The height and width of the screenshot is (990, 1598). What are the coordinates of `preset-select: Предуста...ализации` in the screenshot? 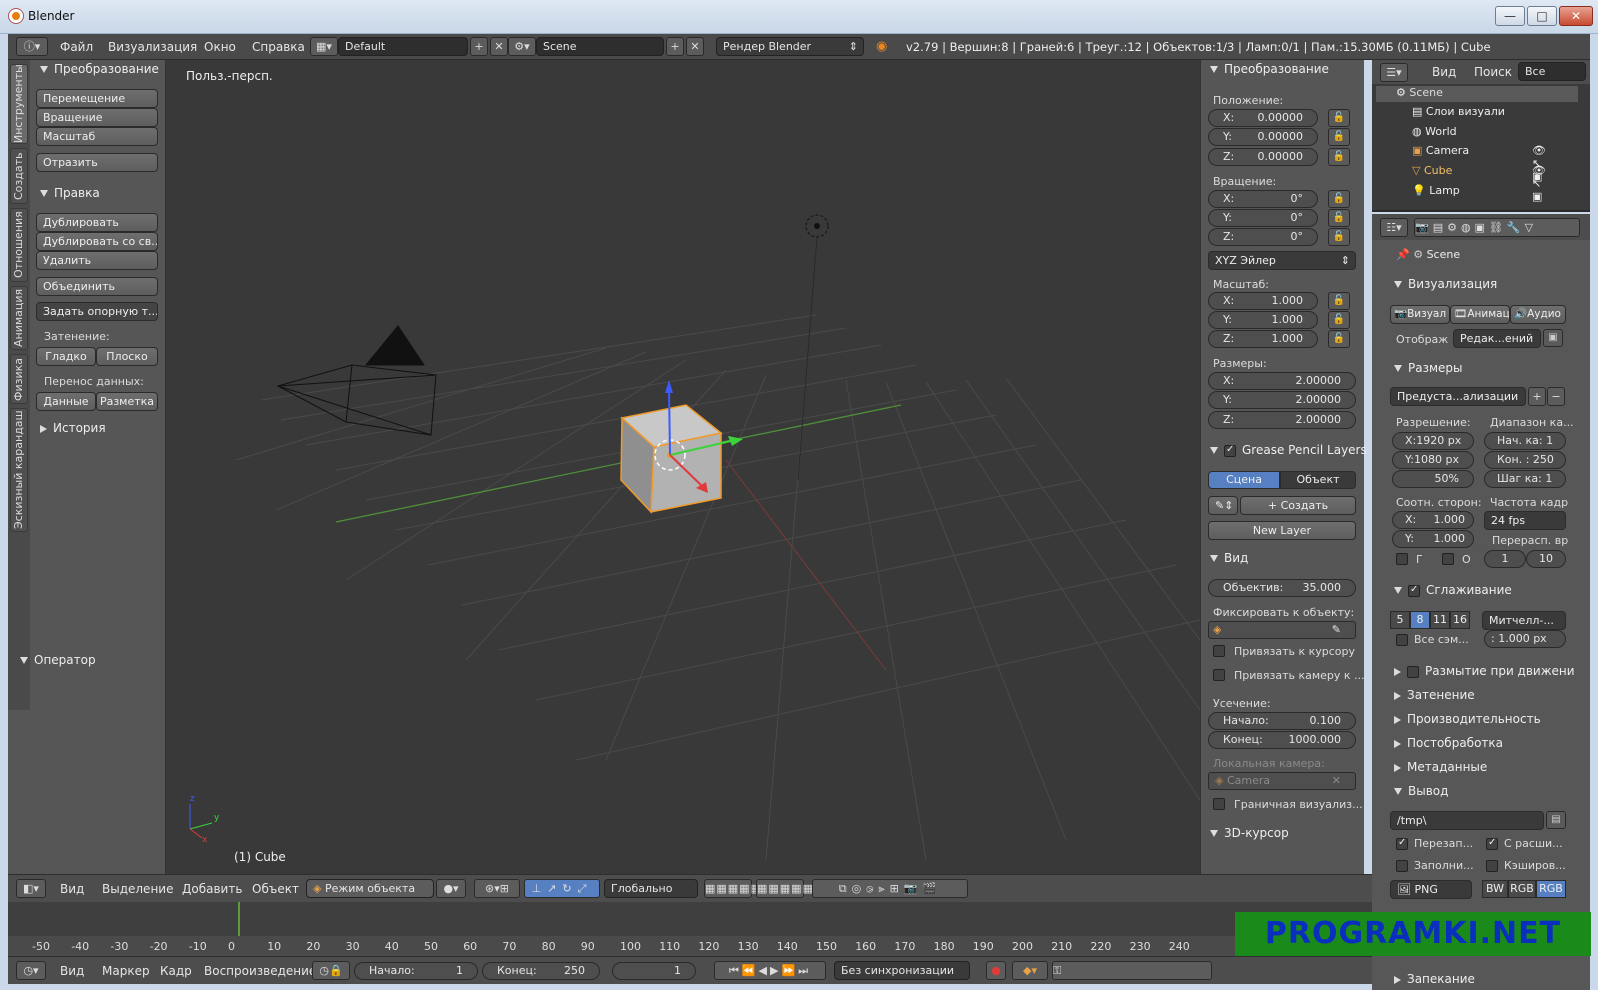 It's located at (1458, 396).